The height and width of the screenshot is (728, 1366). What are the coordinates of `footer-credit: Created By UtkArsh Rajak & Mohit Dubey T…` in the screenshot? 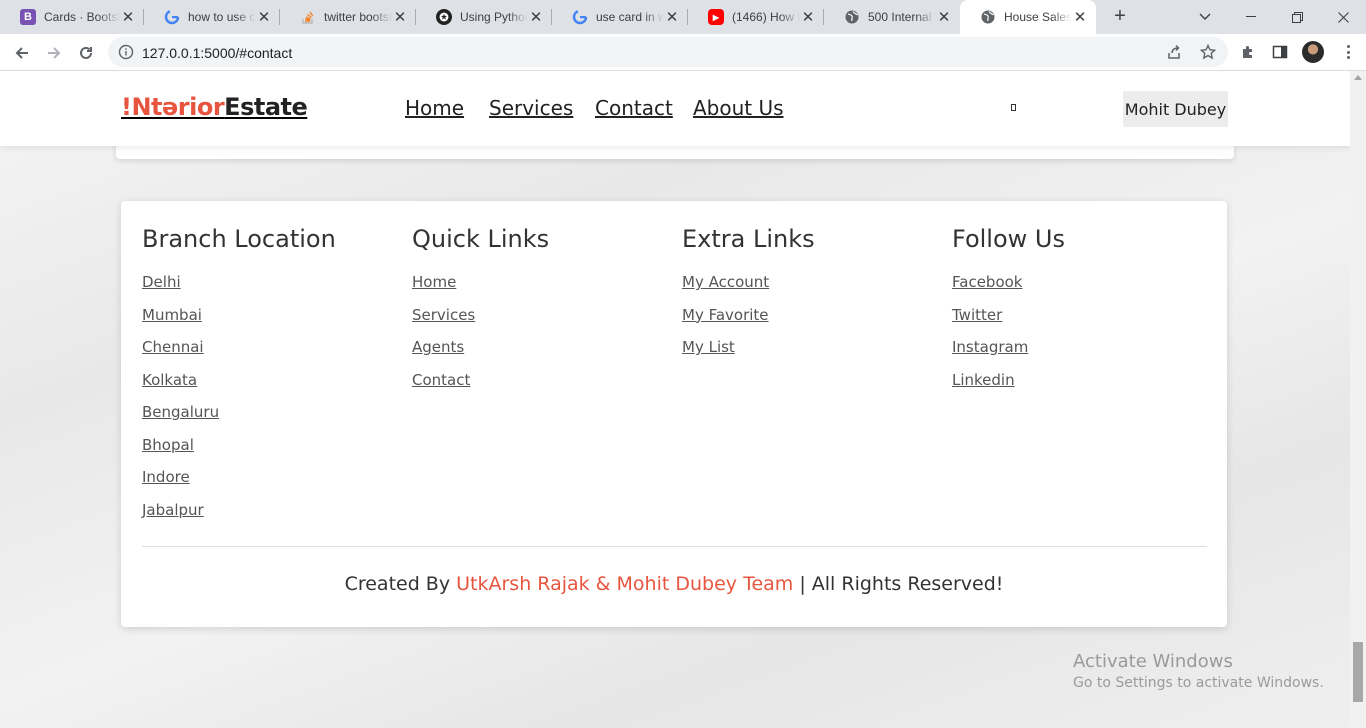 It's located at (674, 584).